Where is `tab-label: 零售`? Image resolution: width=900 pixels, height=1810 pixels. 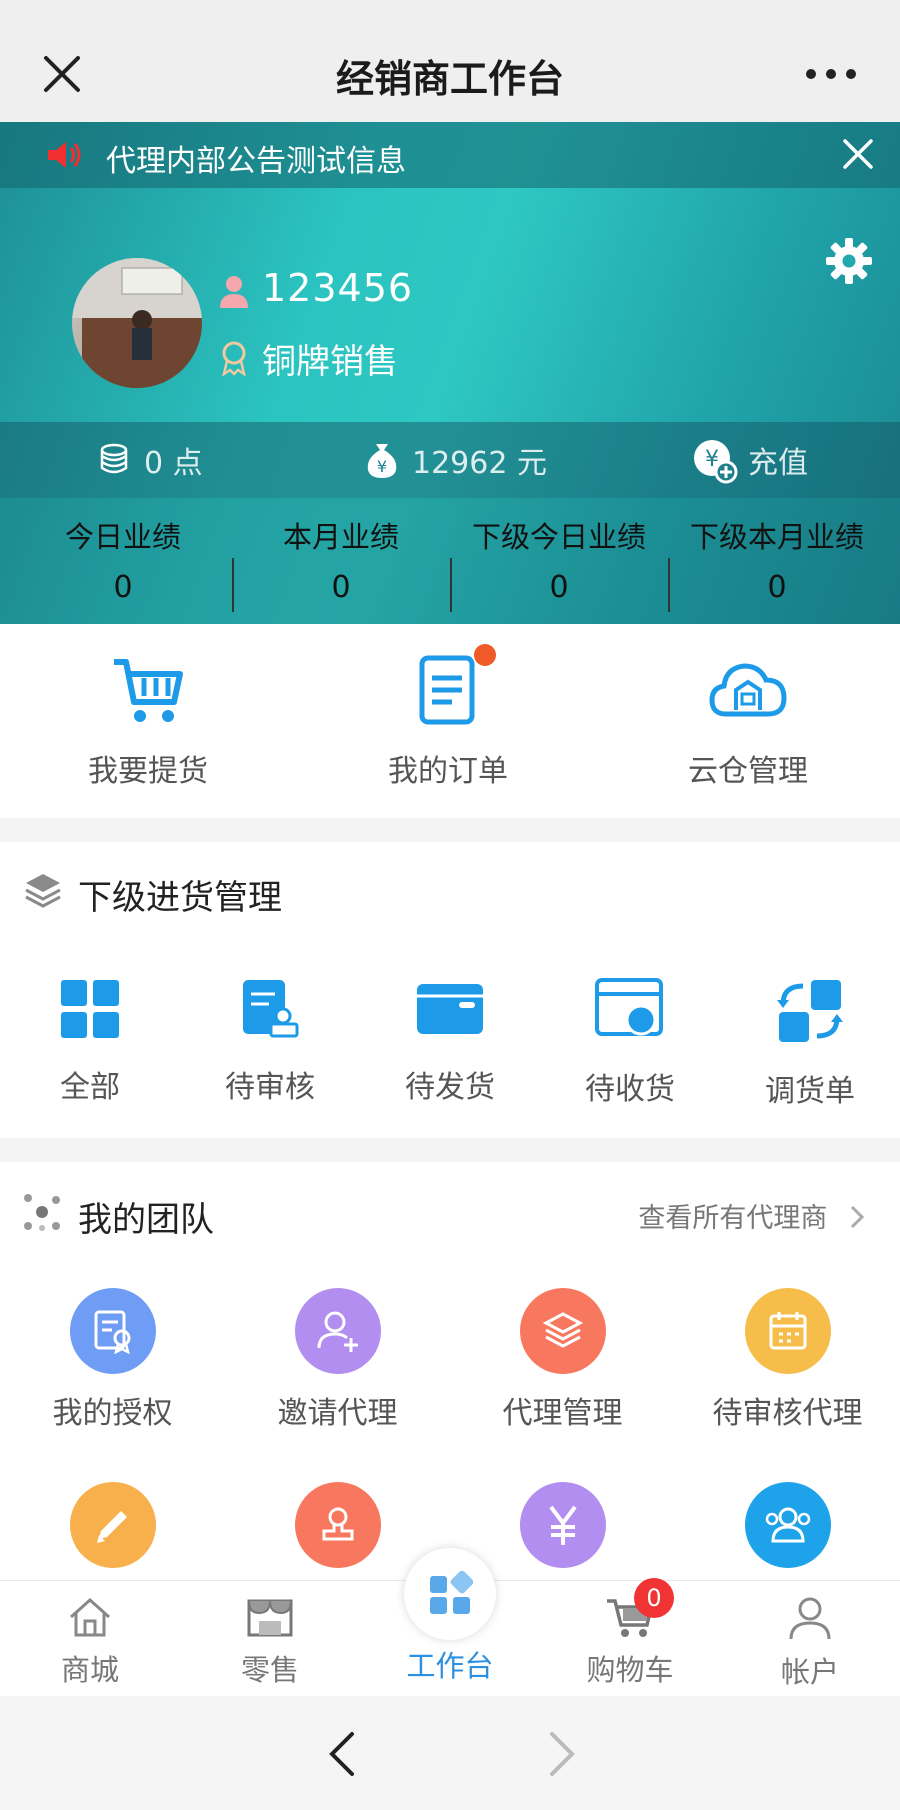 tab-label: 零售 is located at coordinates (269, 1670).